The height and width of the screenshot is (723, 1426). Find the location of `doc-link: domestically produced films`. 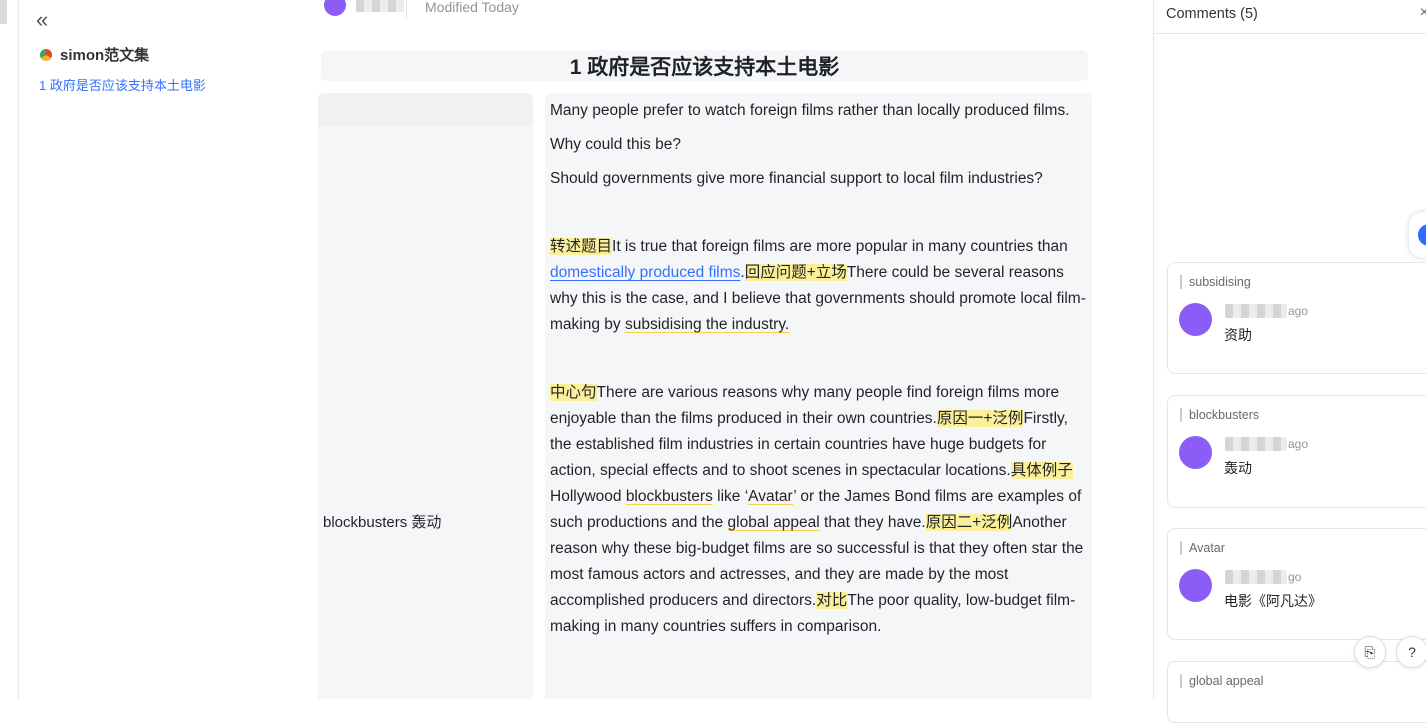

doc-link: domestically produced films is located at coordinates (645, 272).